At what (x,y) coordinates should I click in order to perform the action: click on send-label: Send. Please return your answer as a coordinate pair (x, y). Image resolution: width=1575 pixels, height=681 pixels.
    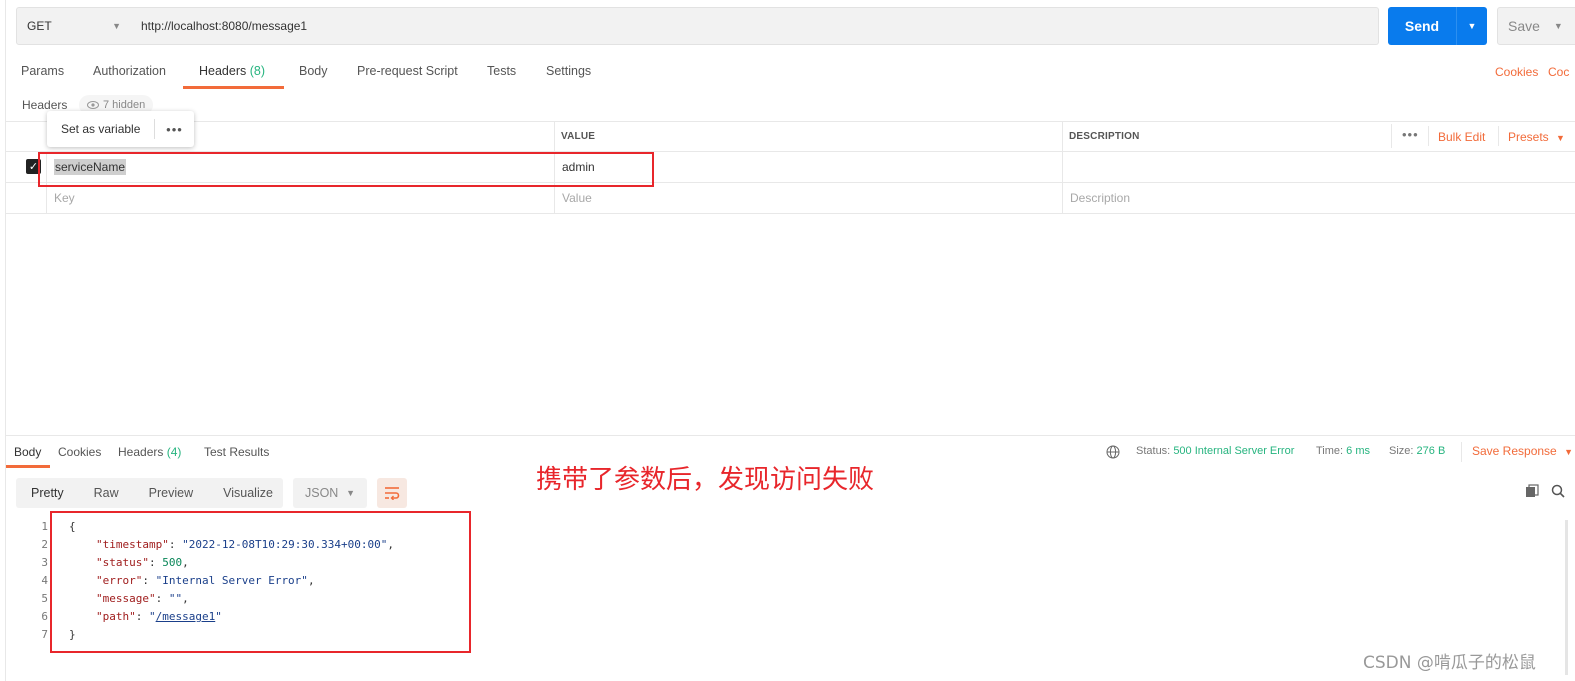
    Looking at the image, I should click on (1422, 26).